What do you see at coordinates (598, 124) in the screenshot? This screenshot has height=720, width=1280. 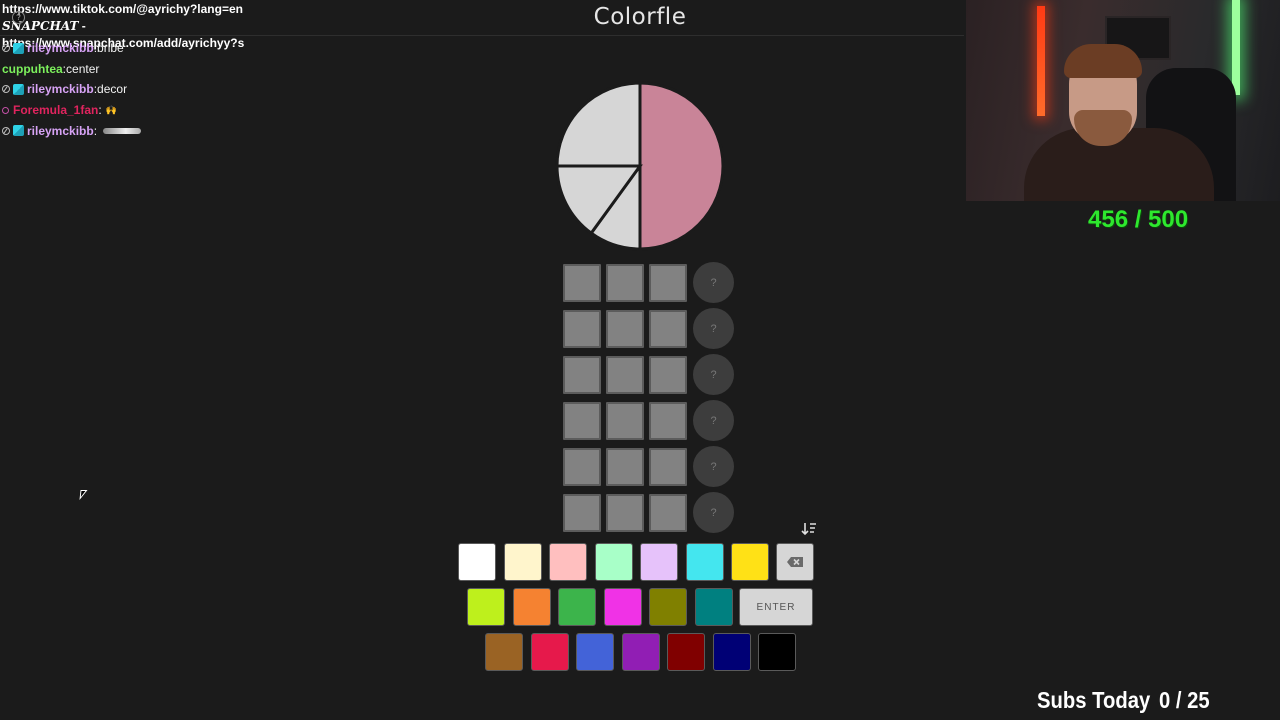 I see `pie-slice-top-left-quarter` at bounding box center [598, 124].